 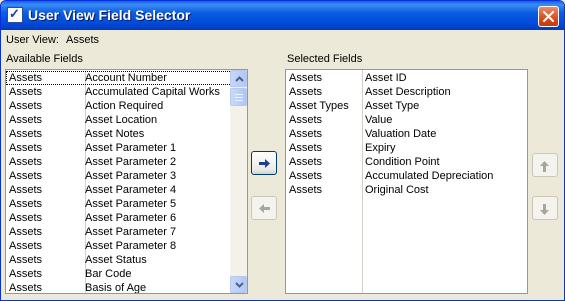 I want to click on list-item: Assets Account Number, so click(x=119, y=78).